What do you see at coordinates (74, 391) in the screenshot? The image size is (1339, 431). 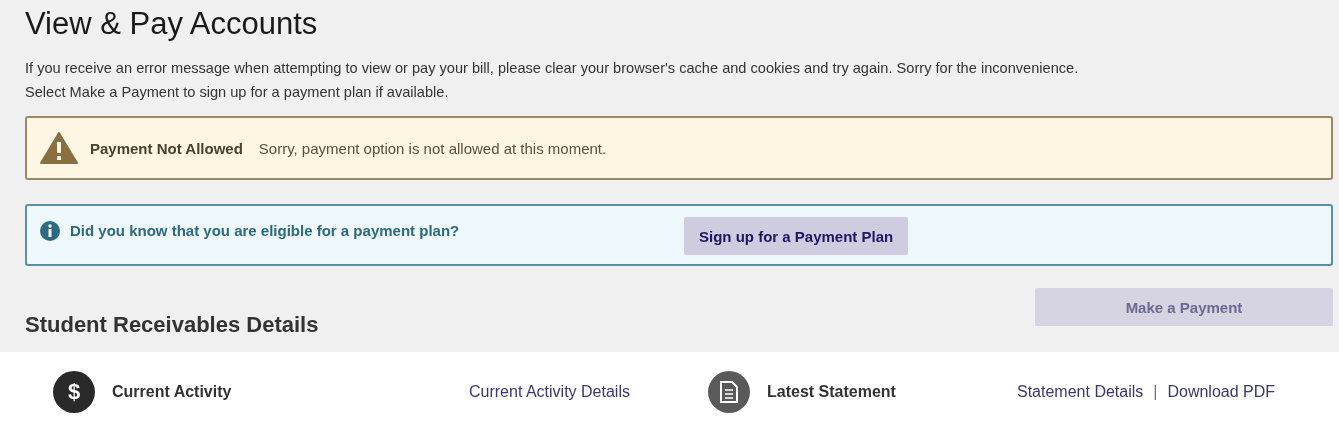 I see `dollar-icon: $` at bounding box center [74, 391].